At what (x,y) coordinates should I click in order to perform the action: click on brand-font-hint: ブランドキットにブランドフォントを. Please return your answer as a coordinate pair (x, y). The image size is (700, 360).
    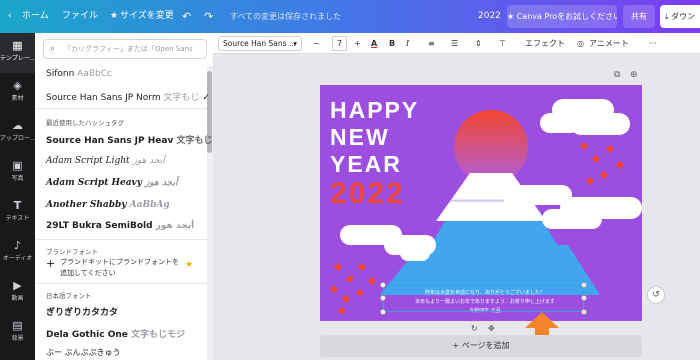
    Looking at the image, I should click on (119, 262).